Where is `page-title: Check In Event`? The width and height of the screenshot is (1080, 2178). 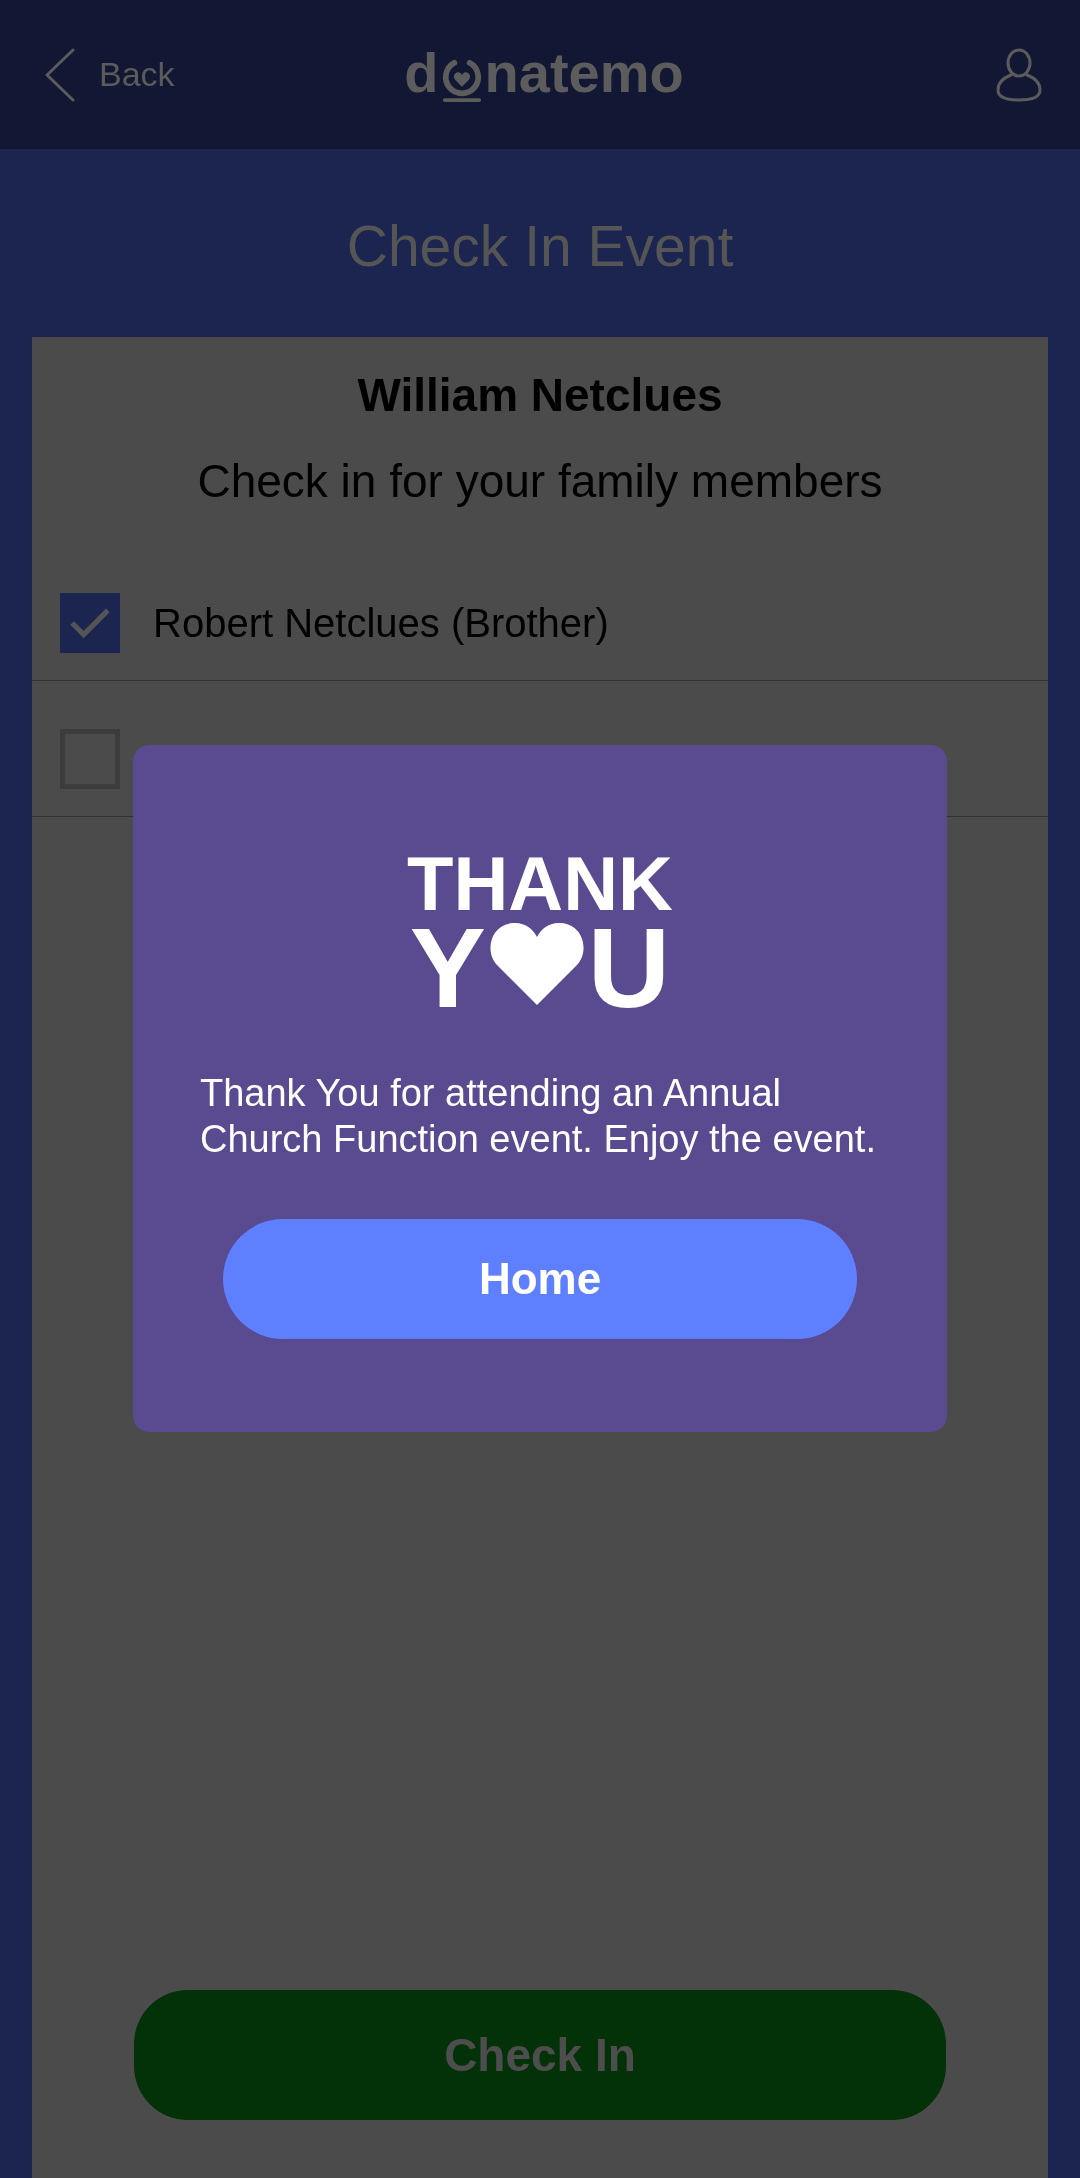
page-title: Check In Event is located at coordinates (540, 246).